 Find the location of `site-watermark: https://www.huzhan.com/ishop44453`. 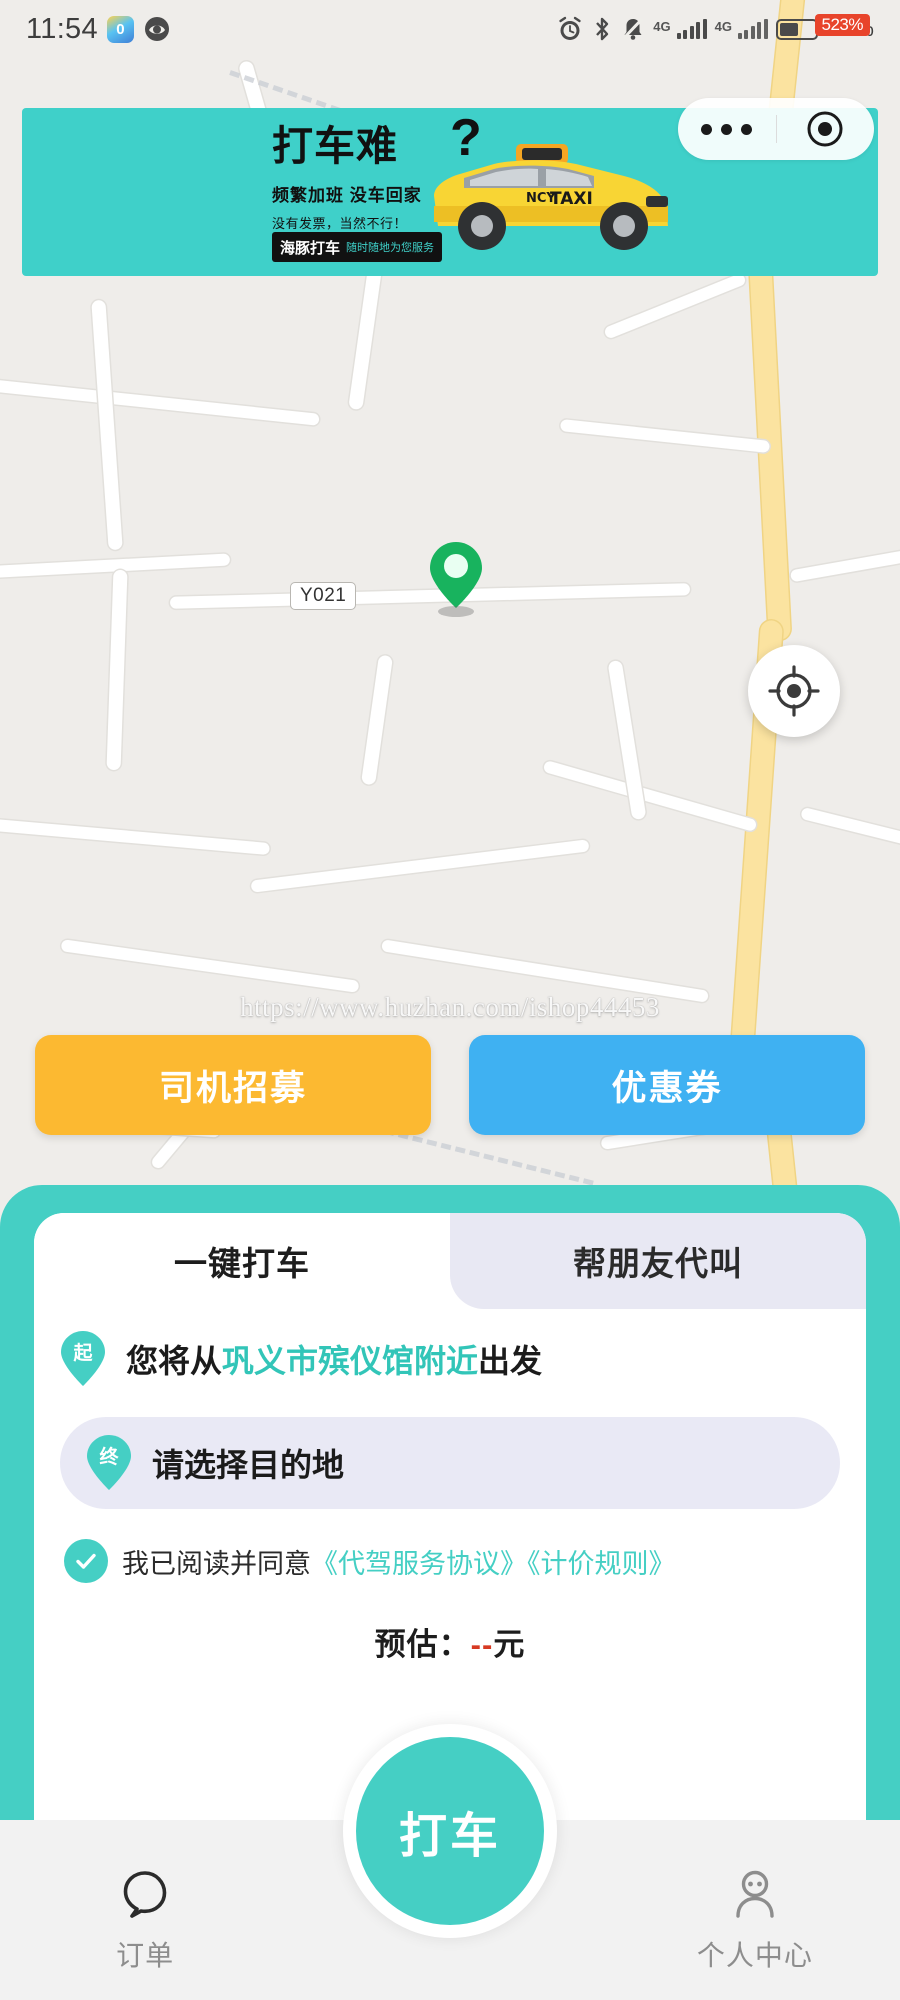

site-watermark: https://www.huzhan.com/ishop44453 is located at coordinates (450, 1007).